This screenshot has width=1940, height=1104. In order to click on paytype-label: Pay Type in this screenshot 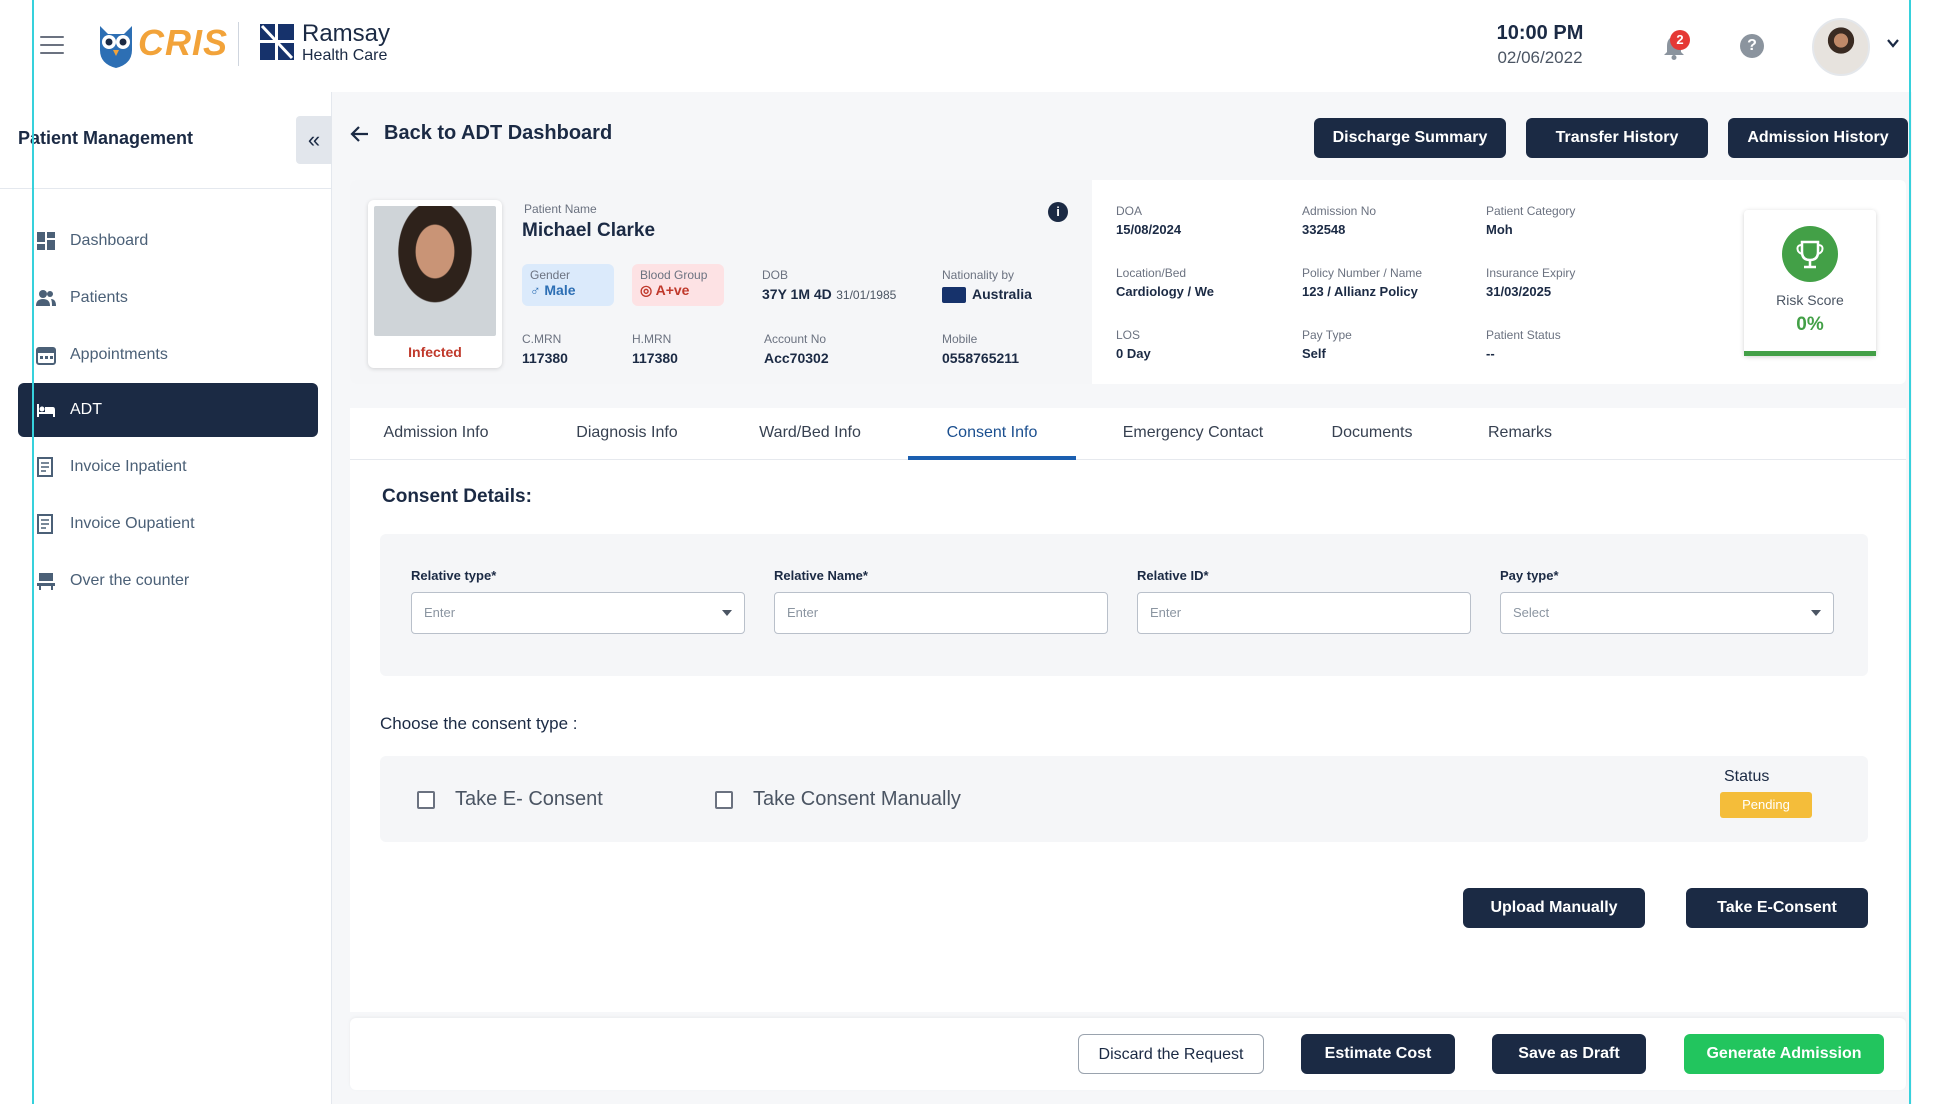, I will do `click(1327, 335)`.